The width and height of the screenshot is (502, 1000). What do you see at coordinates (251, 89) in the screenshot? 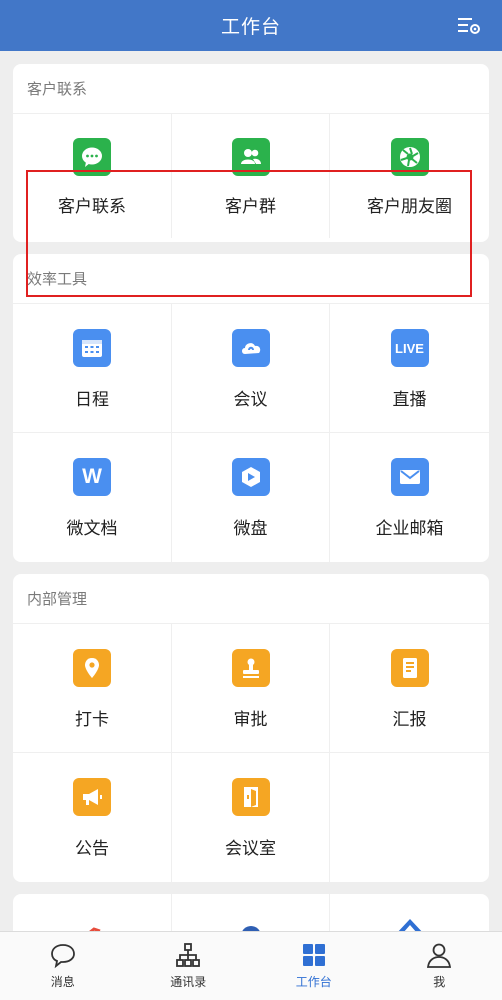
I see `section-title: 客户联系` at bounding box center [251, 89].